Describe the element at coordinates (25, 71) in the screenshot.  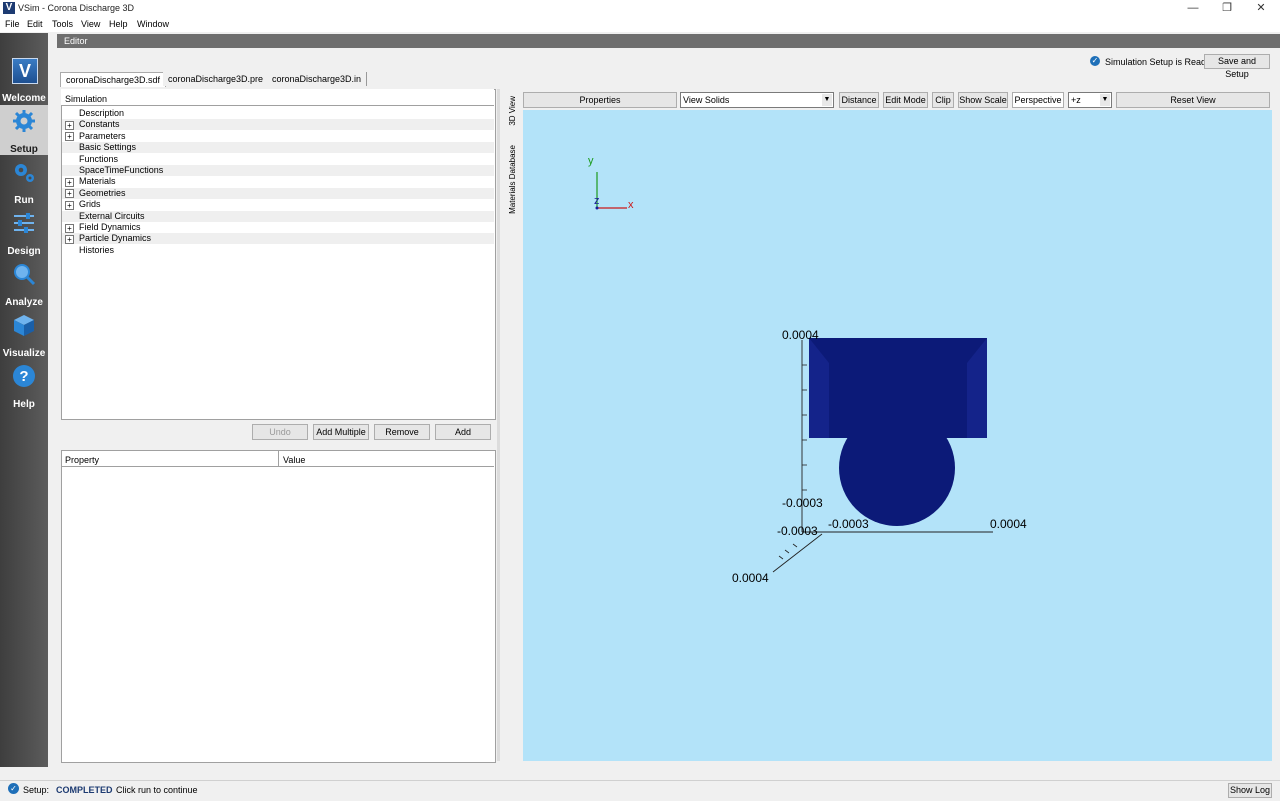
I see `vsim-logo-icon: V` at that location.